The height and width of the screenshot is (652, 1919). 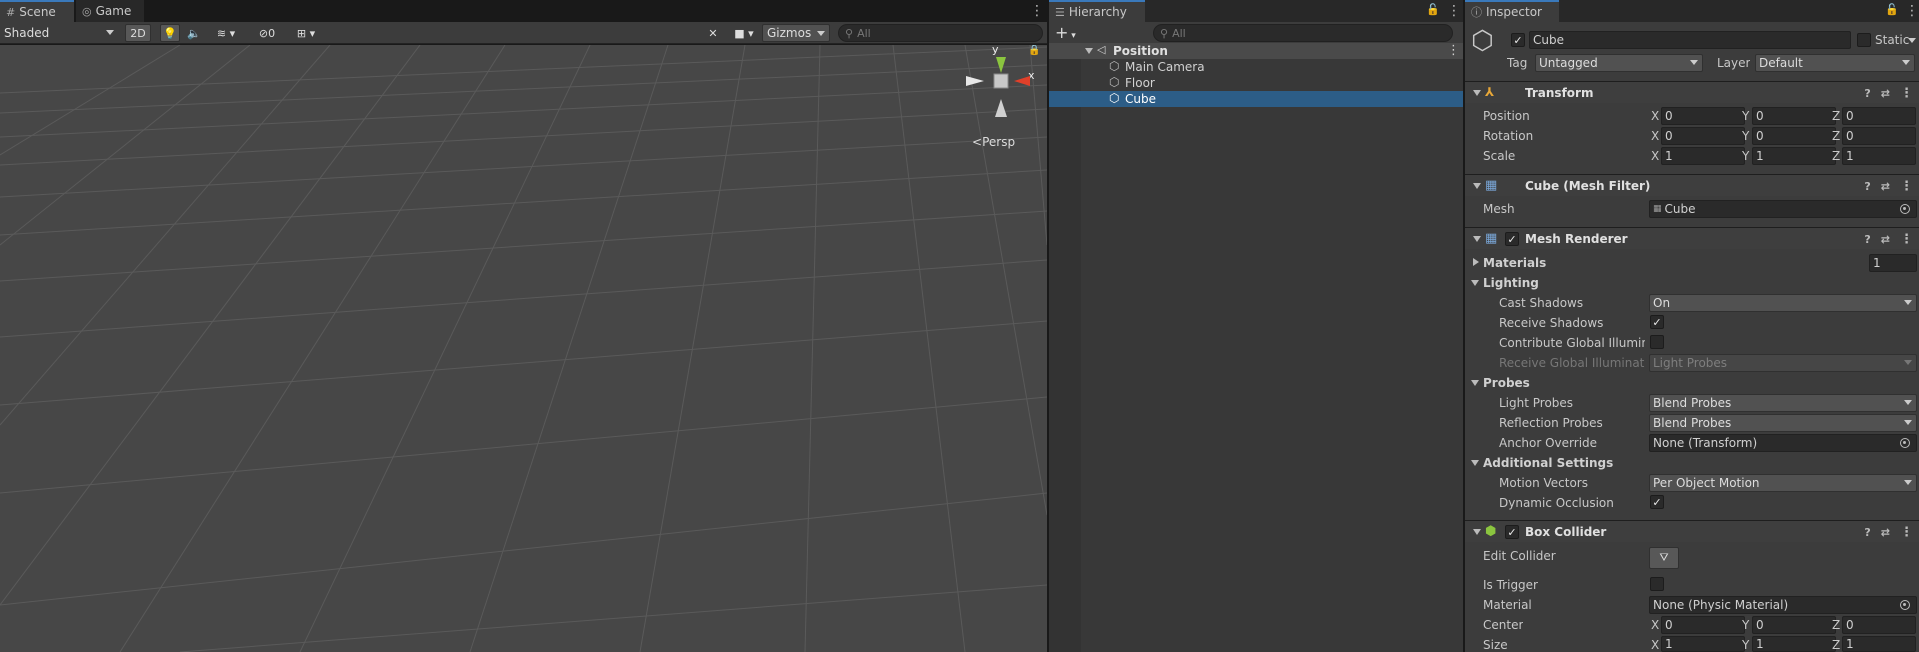 What do you see at coordinates (1703, 156) in the screenshot?
I see `scale-x-field: 1` at bounding box center [1703, 156].